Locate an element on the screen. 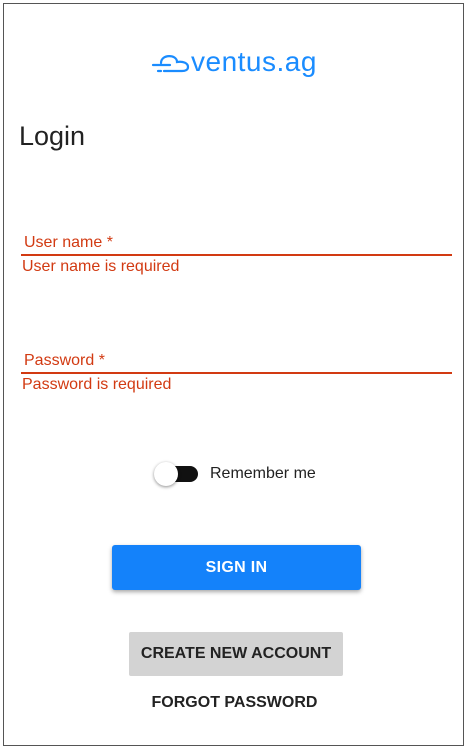 Image resolution: width=469 pixels, height=751 pixels. password-field: Password * Password is required is located at coordinates (236, 373).